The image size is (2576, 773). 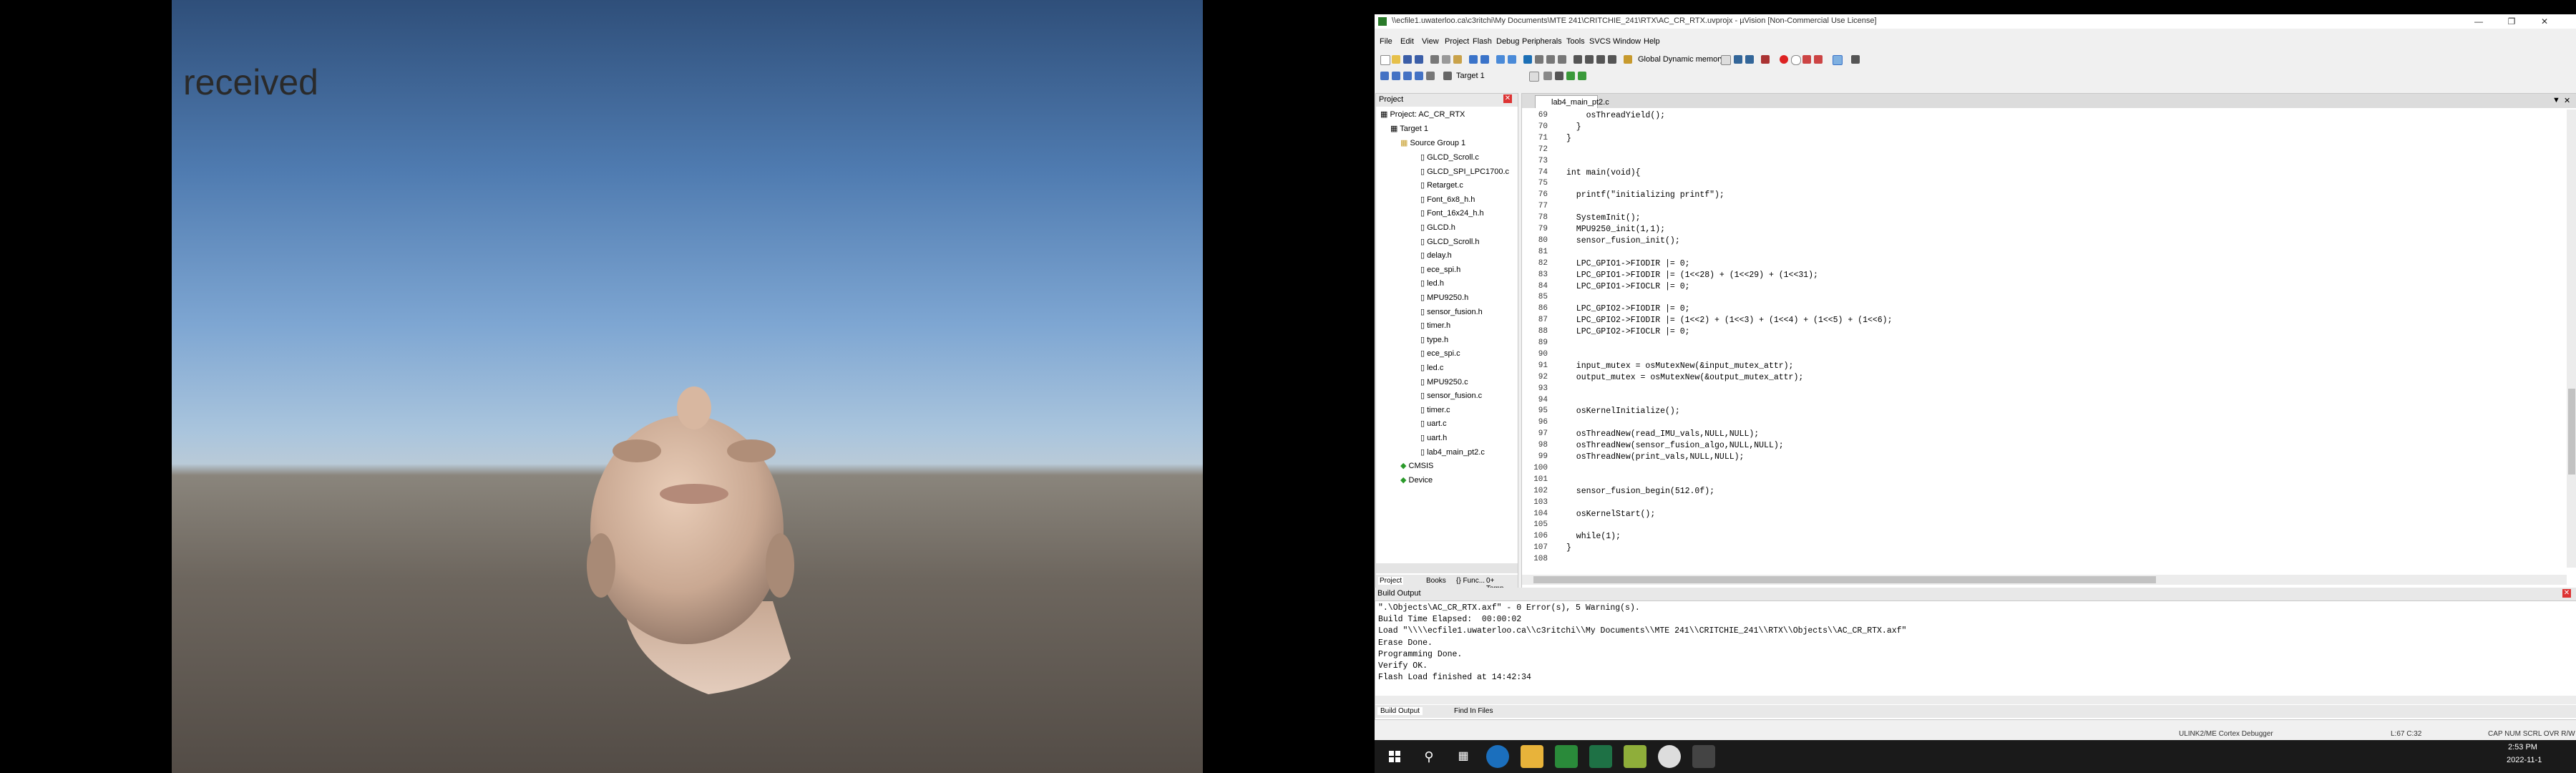 What do you see at coordinates (1662, 434) in the screenshot?
I see `code-line: osThreadNew(read_IMU_vals,NULL,NULL);` at bounding box center [1662, 434].